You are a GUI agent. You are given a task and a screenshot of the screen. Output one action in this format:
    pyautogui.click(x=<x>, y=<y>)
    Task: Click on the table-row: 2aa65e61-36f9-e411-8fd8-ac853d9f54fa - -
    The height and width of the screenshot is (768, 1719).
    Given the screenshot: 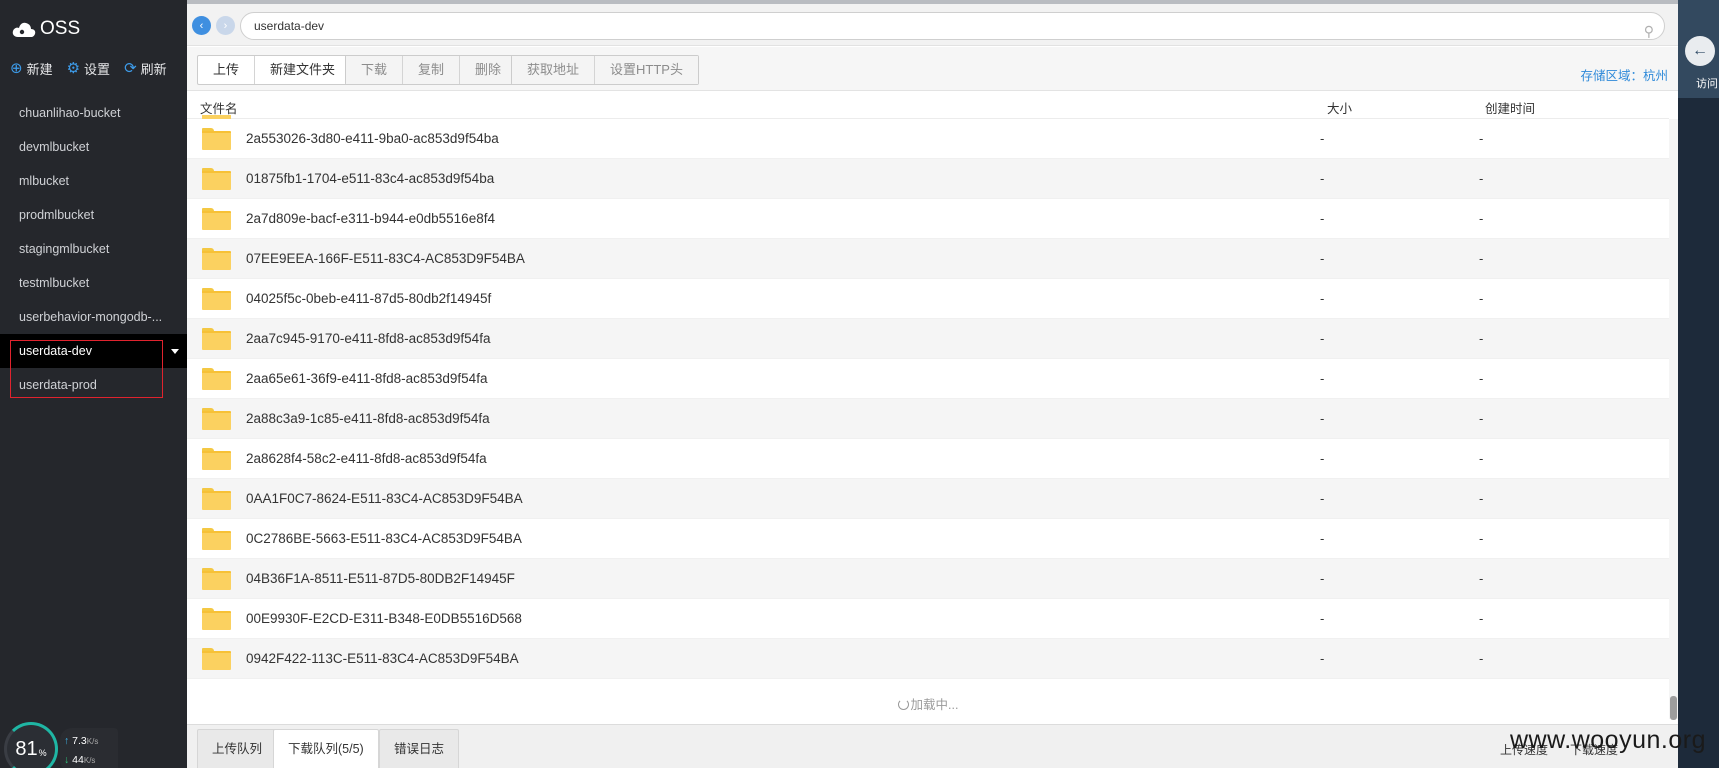 What is the action you would take?
    pyautogui.click(x=928, y=379)
    